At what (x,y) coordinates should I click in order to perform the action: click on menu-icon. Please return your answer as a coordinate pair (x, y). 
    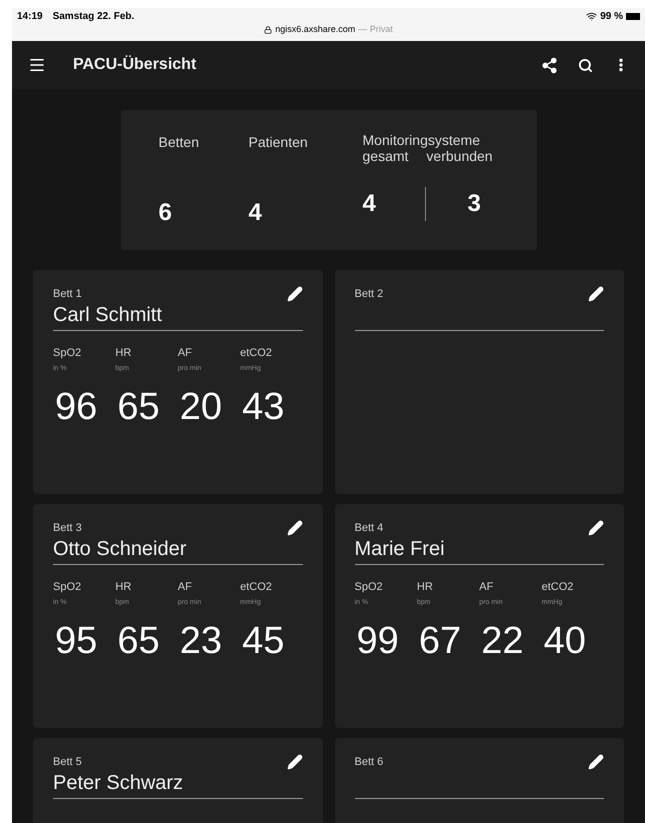
    Looking at the image, I should click on (37, 65).